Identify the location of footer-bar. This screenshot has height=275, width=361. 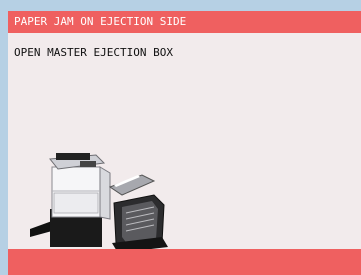
(184, 262).